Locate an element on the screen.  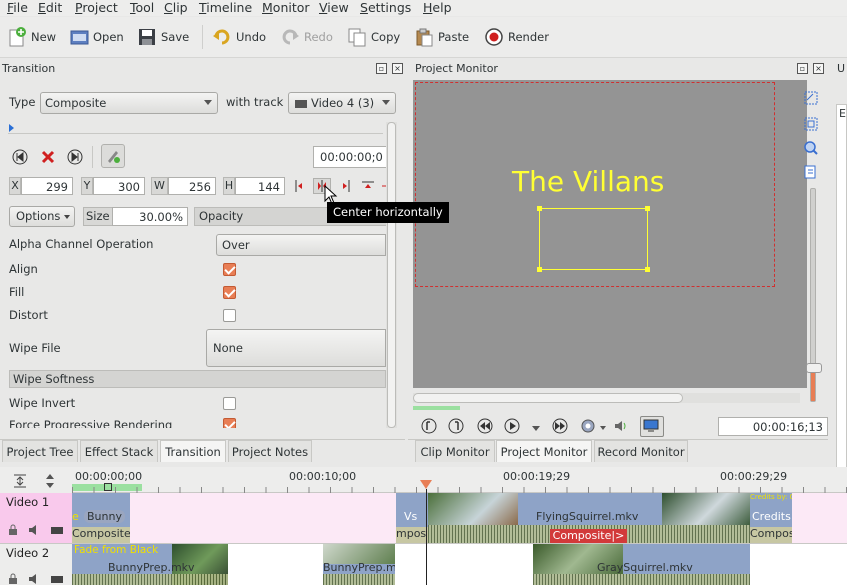
copy-button: Copy is located at coordinates (373, 37).